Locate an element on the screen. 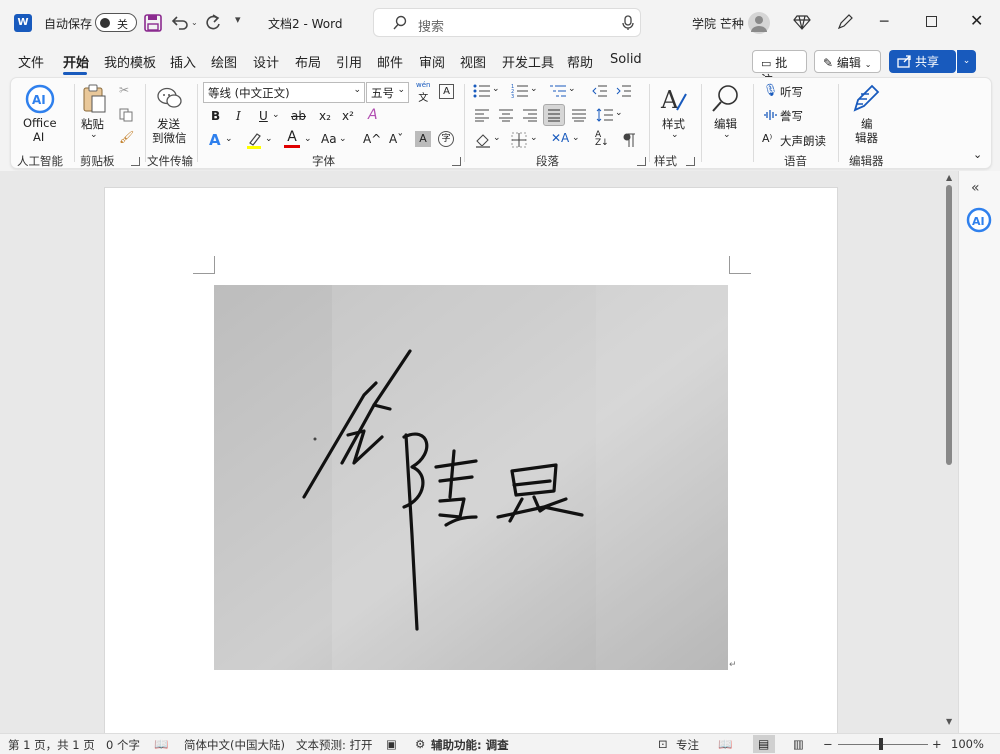 This screenshot has width=1000, height=754. align-right-icon is located at coordinates (530, 115).